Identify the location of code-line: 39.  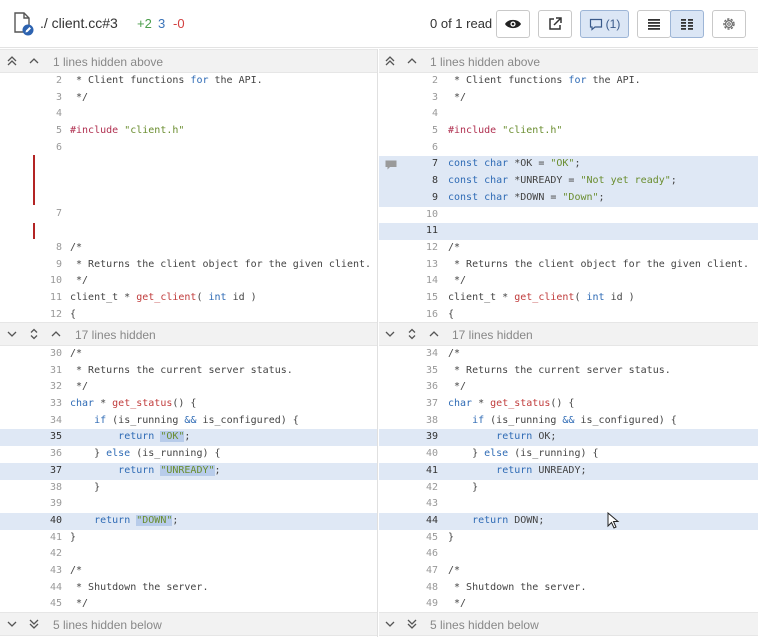
(55, 504).